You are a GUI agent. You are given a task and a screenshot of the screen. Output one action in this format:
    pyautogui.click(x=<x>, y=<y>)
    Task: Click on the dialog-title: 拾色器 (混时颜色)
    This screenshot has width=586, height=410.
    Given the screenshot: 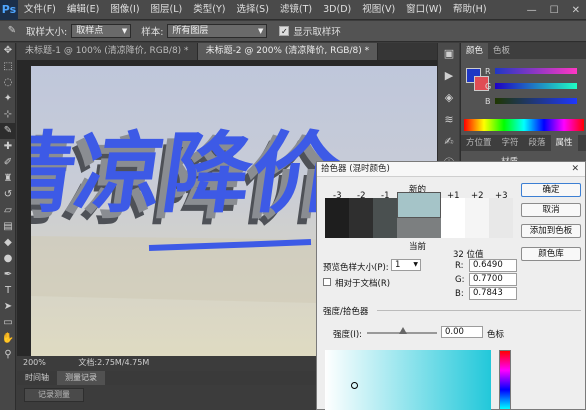 What is the action you would take?
    pyautogui.click(x=355, y=169)
    